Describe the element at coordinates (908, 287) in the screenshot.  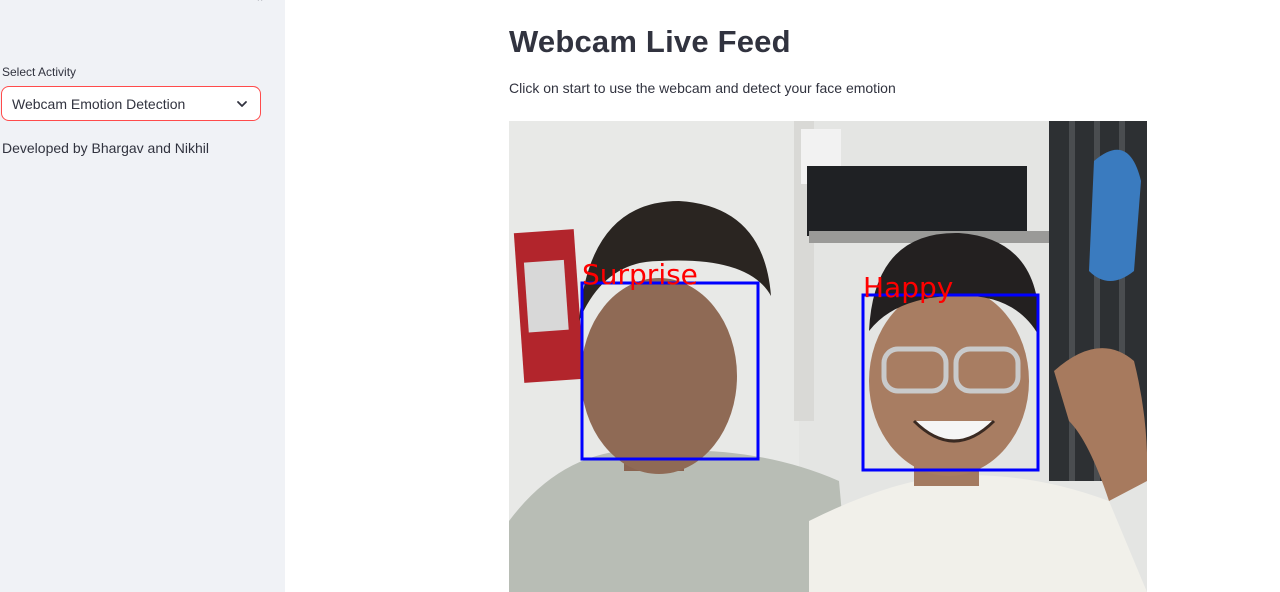
I see `detection-label-happy: Happy` at that location.